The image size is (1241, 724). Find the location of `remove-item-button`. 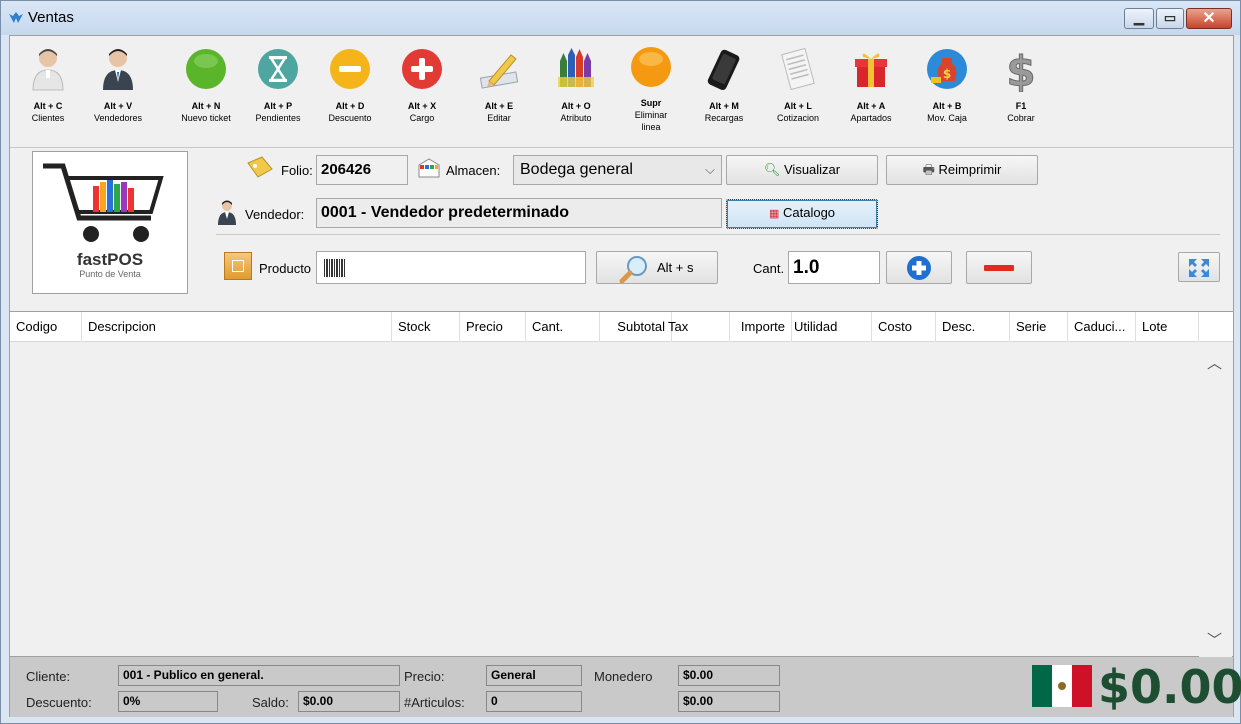

remove-item-button is located at coordinates (999, 267).